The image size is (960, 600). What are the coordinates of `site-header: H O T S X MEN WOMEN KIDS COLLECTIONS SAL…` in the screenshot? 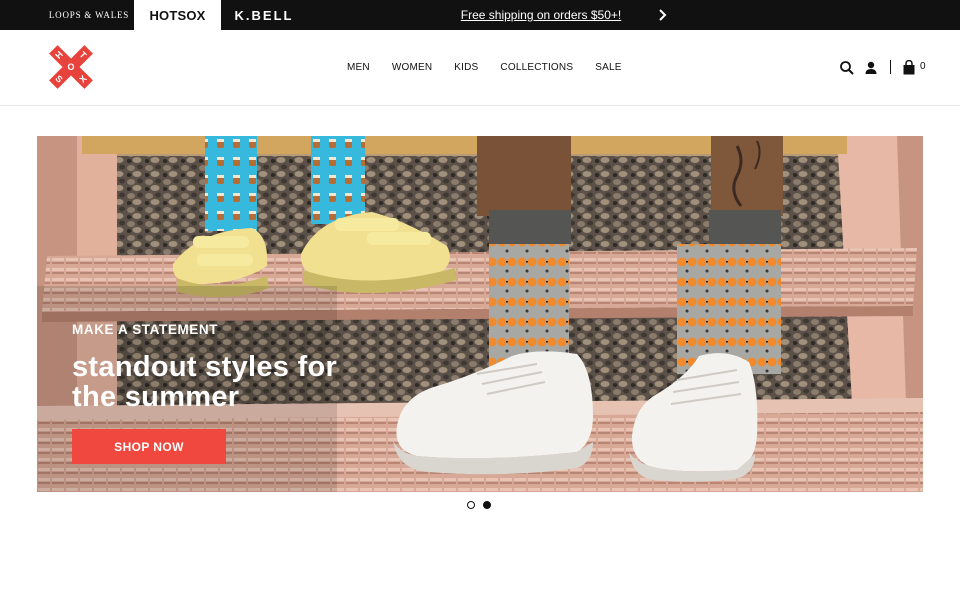 It's located at (480, 68).